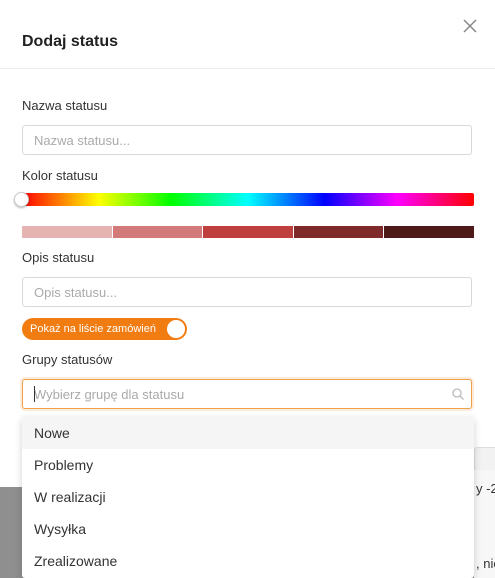  I want to click on toggle-label: Pokaż na liście zamówień, so click(93, 329).